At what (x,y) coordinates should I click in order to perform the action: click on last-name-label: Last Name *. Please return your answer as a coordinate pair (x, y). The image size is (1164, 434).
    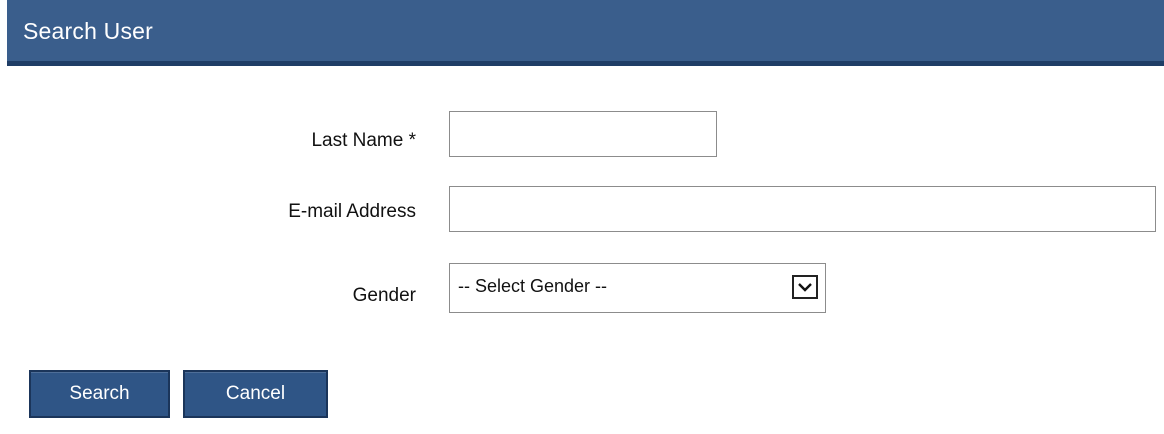
    Looking at the image, I should click on (363, 140).